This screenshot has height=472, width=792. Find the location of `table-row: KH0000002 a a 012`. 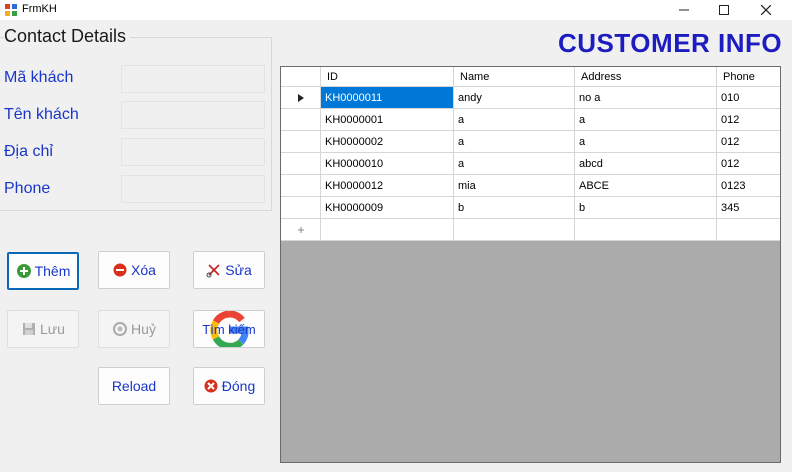

table-row: KH0000002 a a 012 is located at coordinates (530, 142).